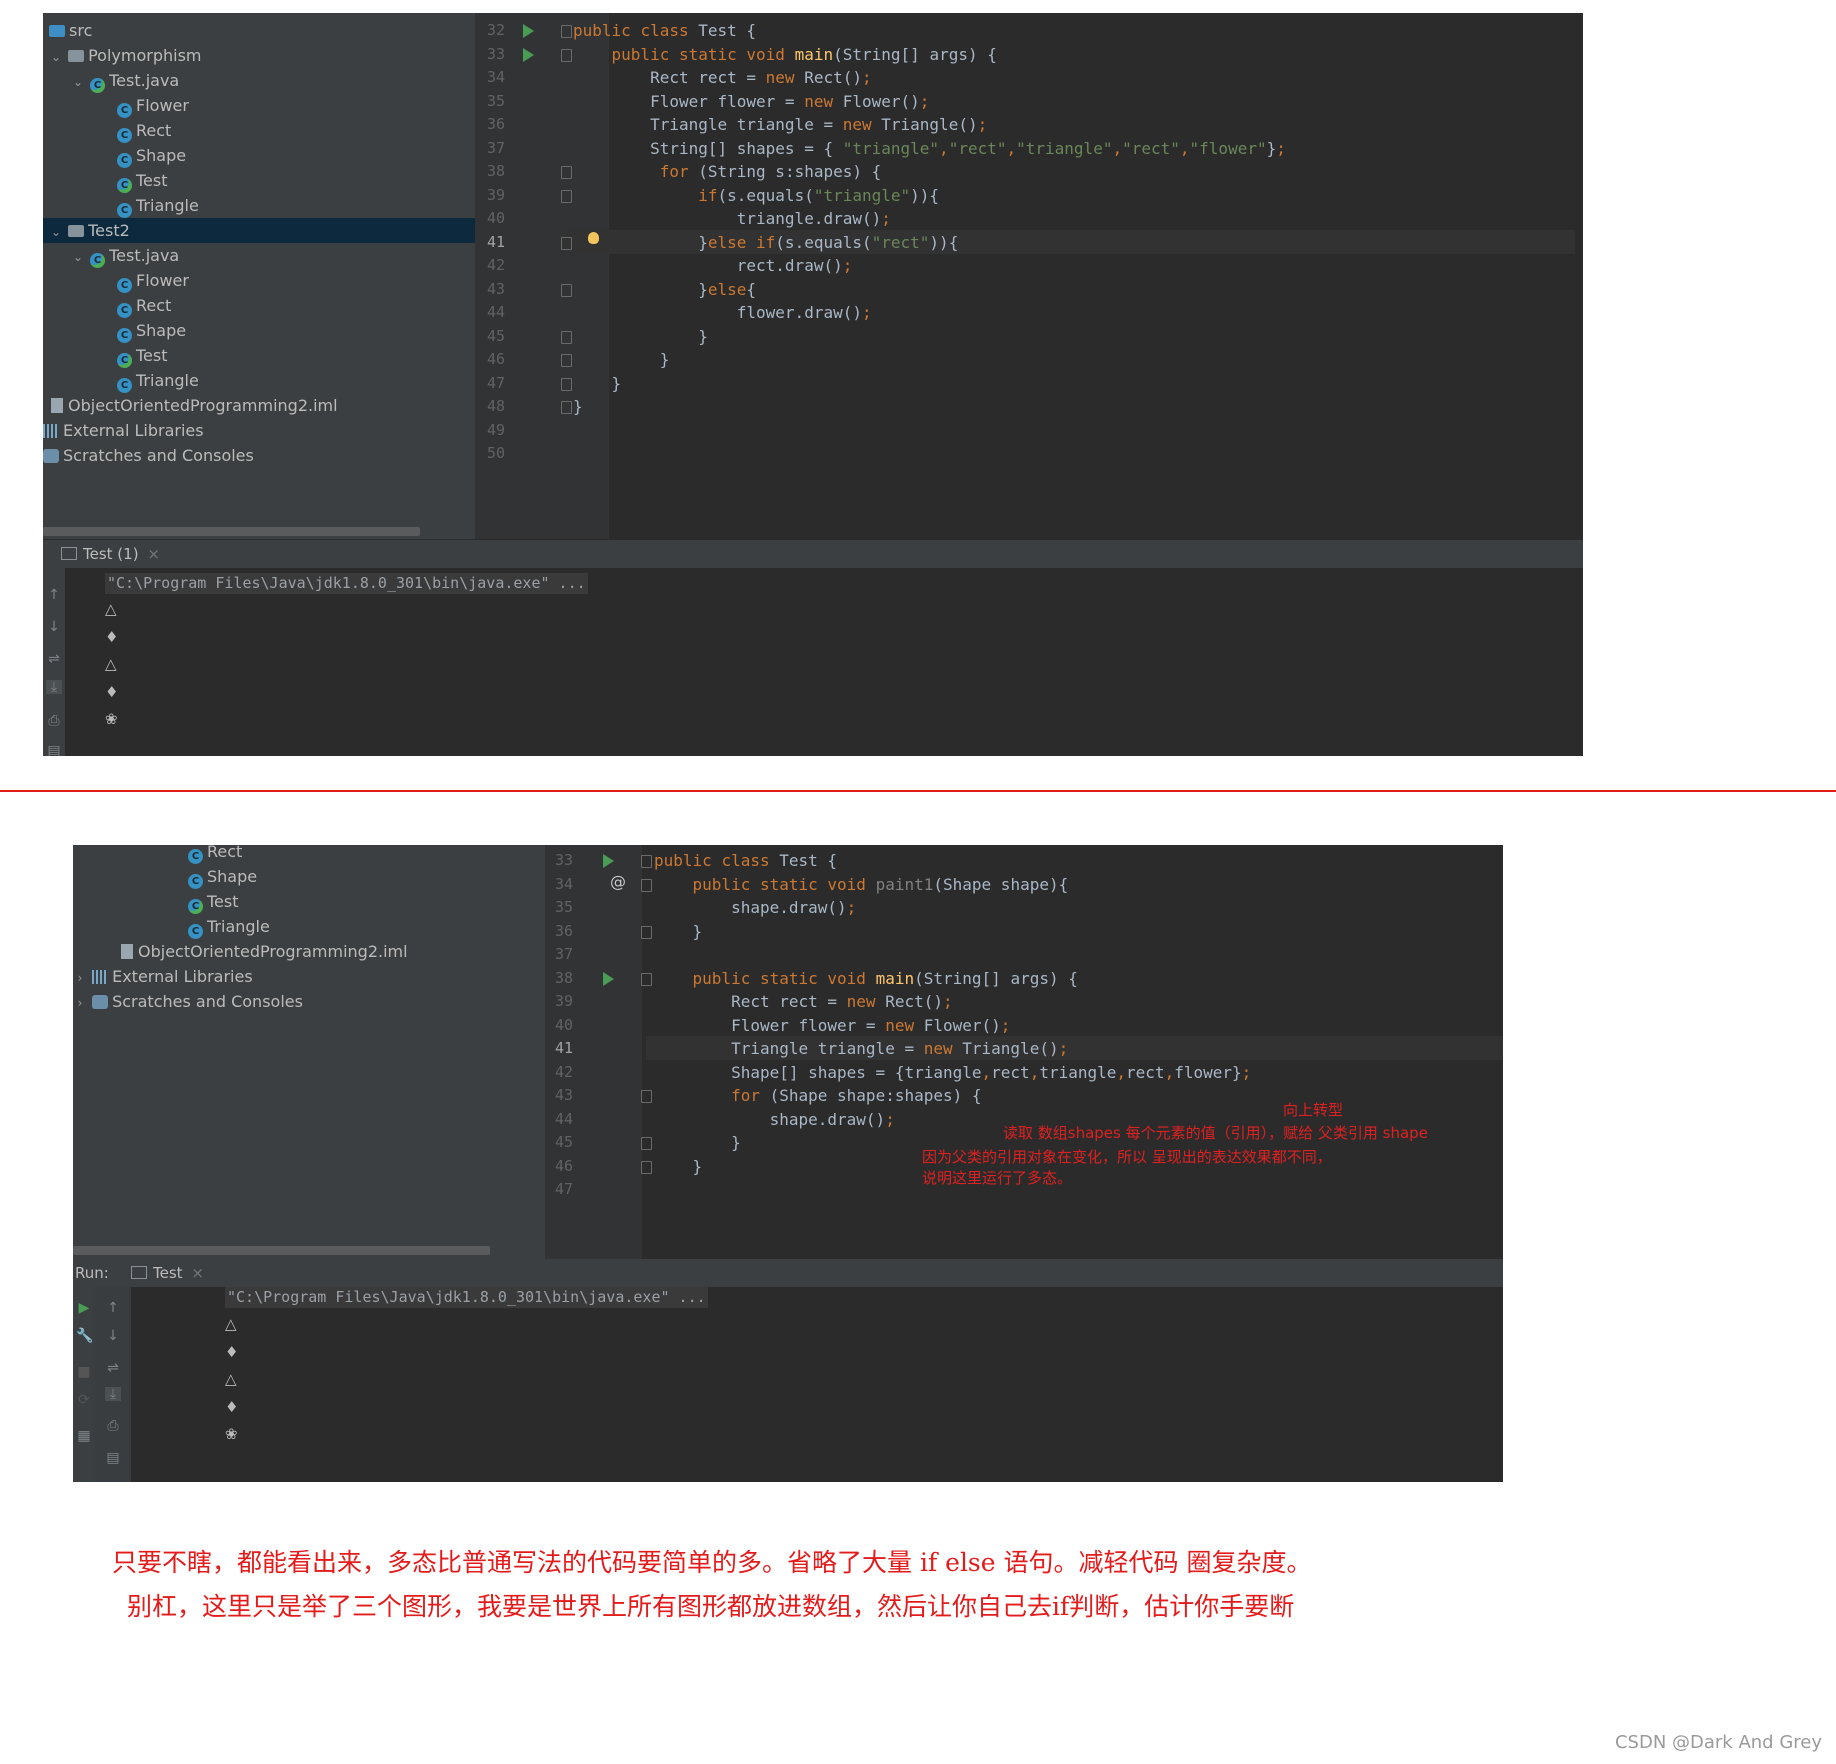 This screenshot has height=1764, width=1836. Describe the element at coordinates (125, 55) in the screenshot. I see `tree-item: ⌄ Polymorphism` at that location.